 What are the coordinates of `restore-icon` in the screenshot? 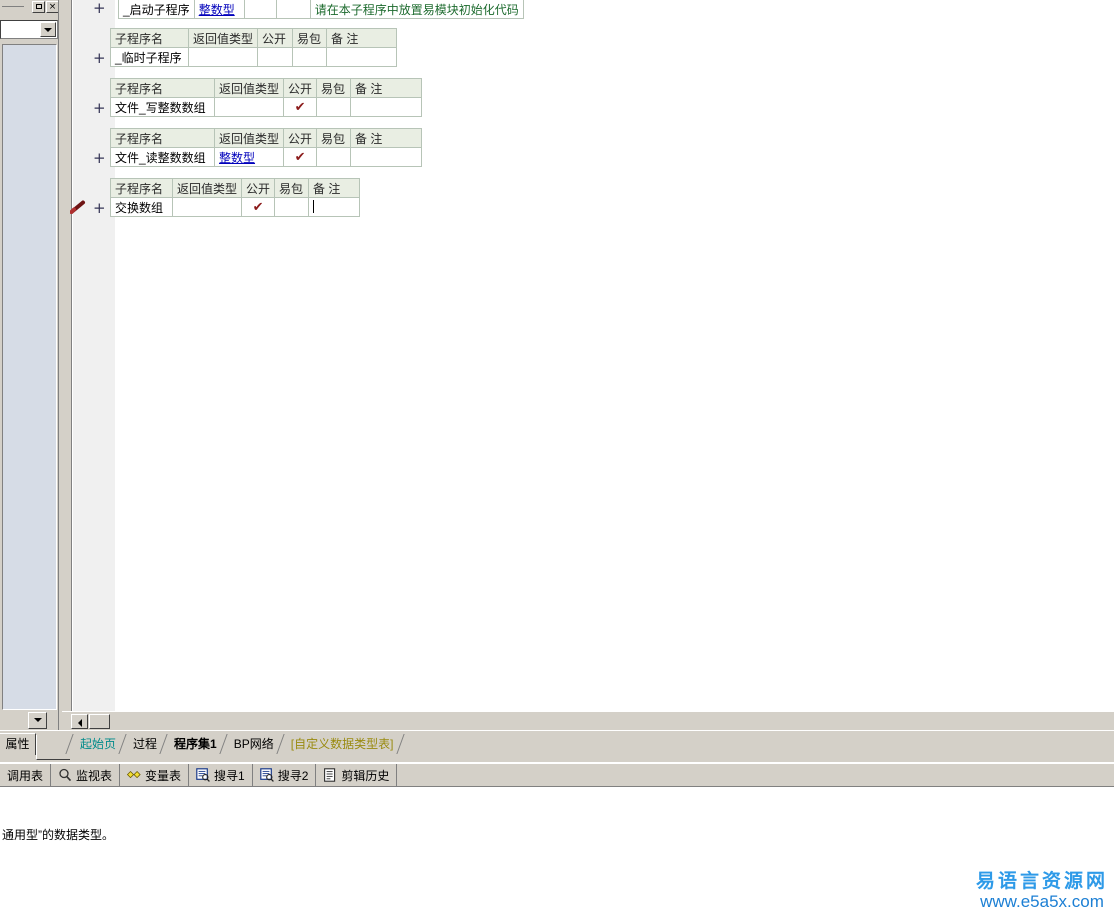 It's located at (38, 6).